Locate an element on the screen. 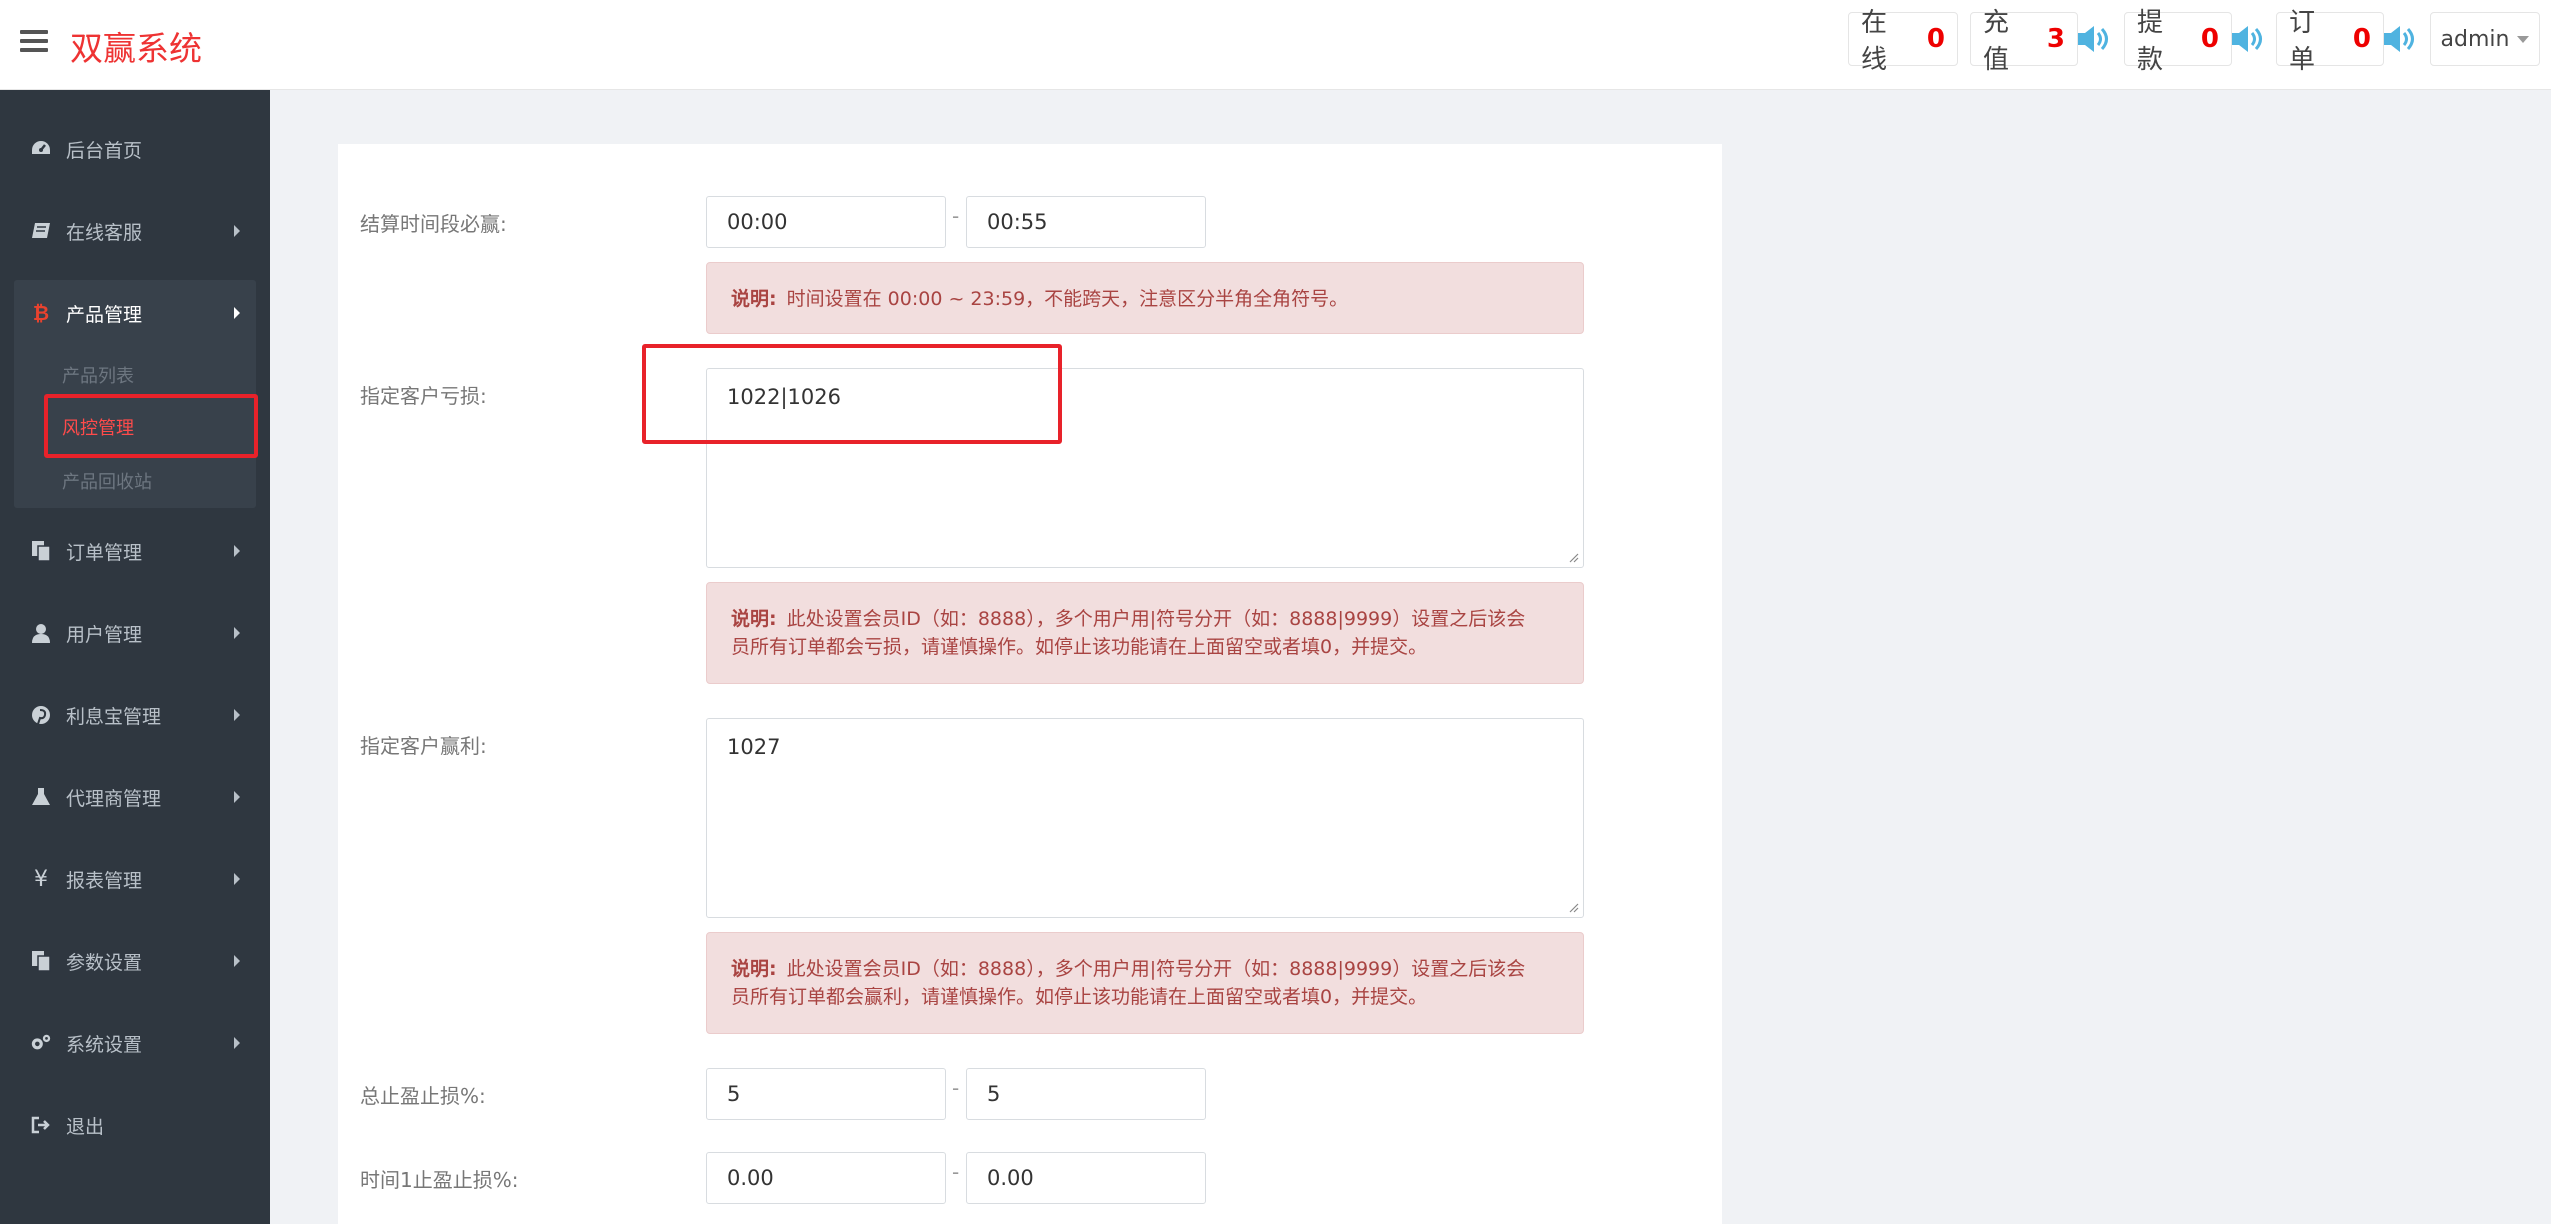 This screenshot has height=1224, width=2551. subitem-risk-control: 风控管理 is located at coordinates (98, 427).